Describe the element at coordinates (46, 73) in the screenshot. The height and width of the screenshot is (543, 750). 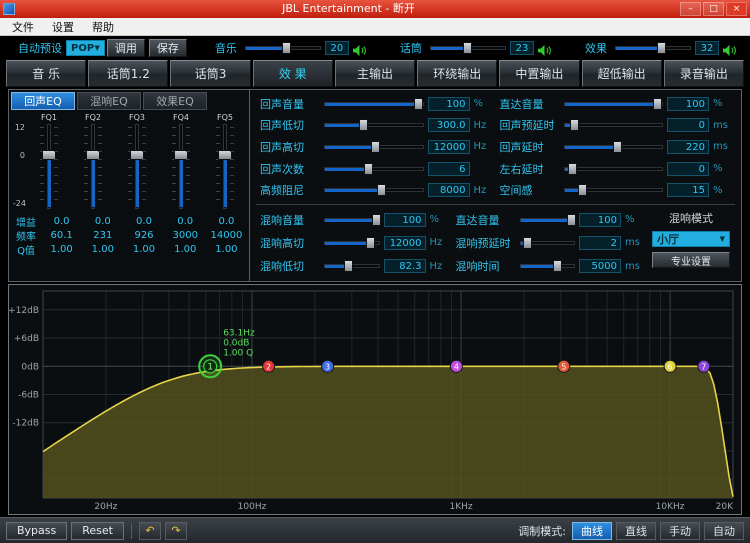
I see `tab-music: 音 乐` at that location.